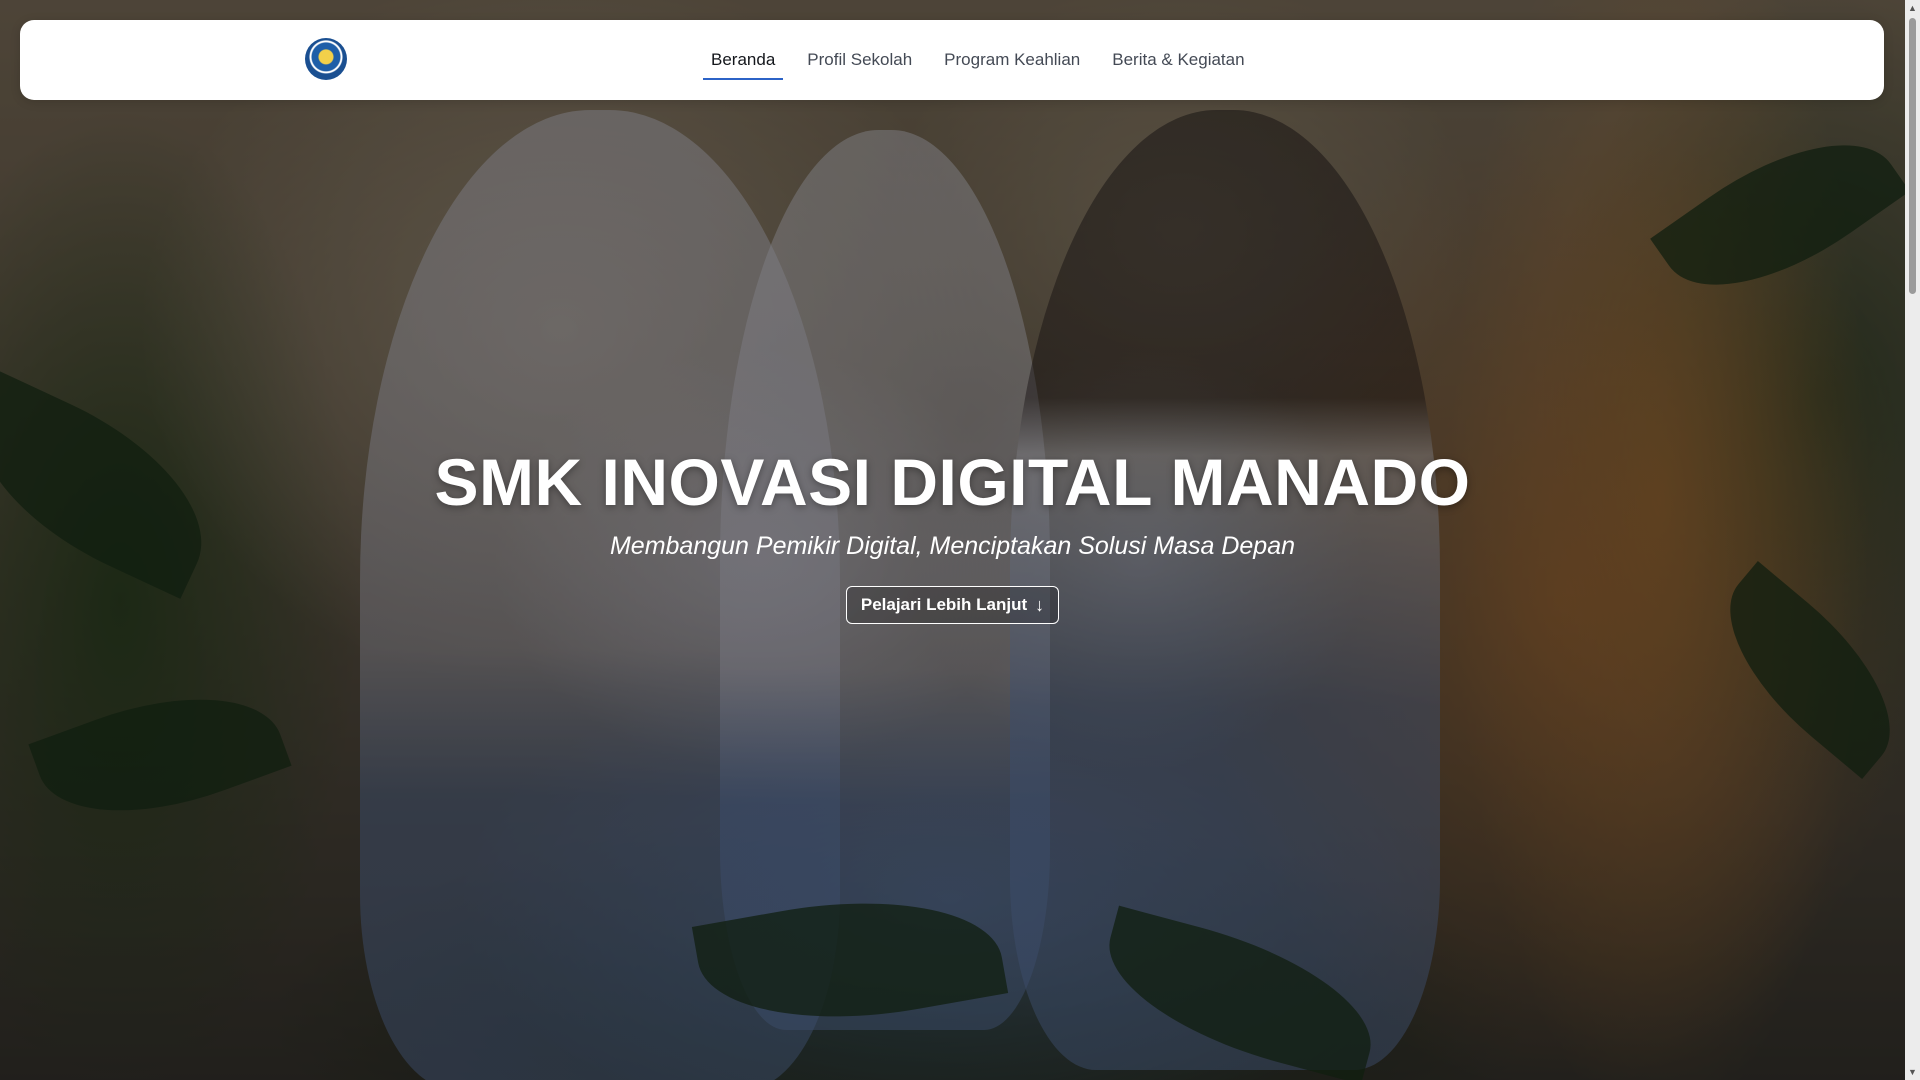 This screenshot has width=1920, height=1080. I want to click on page-scrollbar: ▲ ▼, so click(1912, 540).